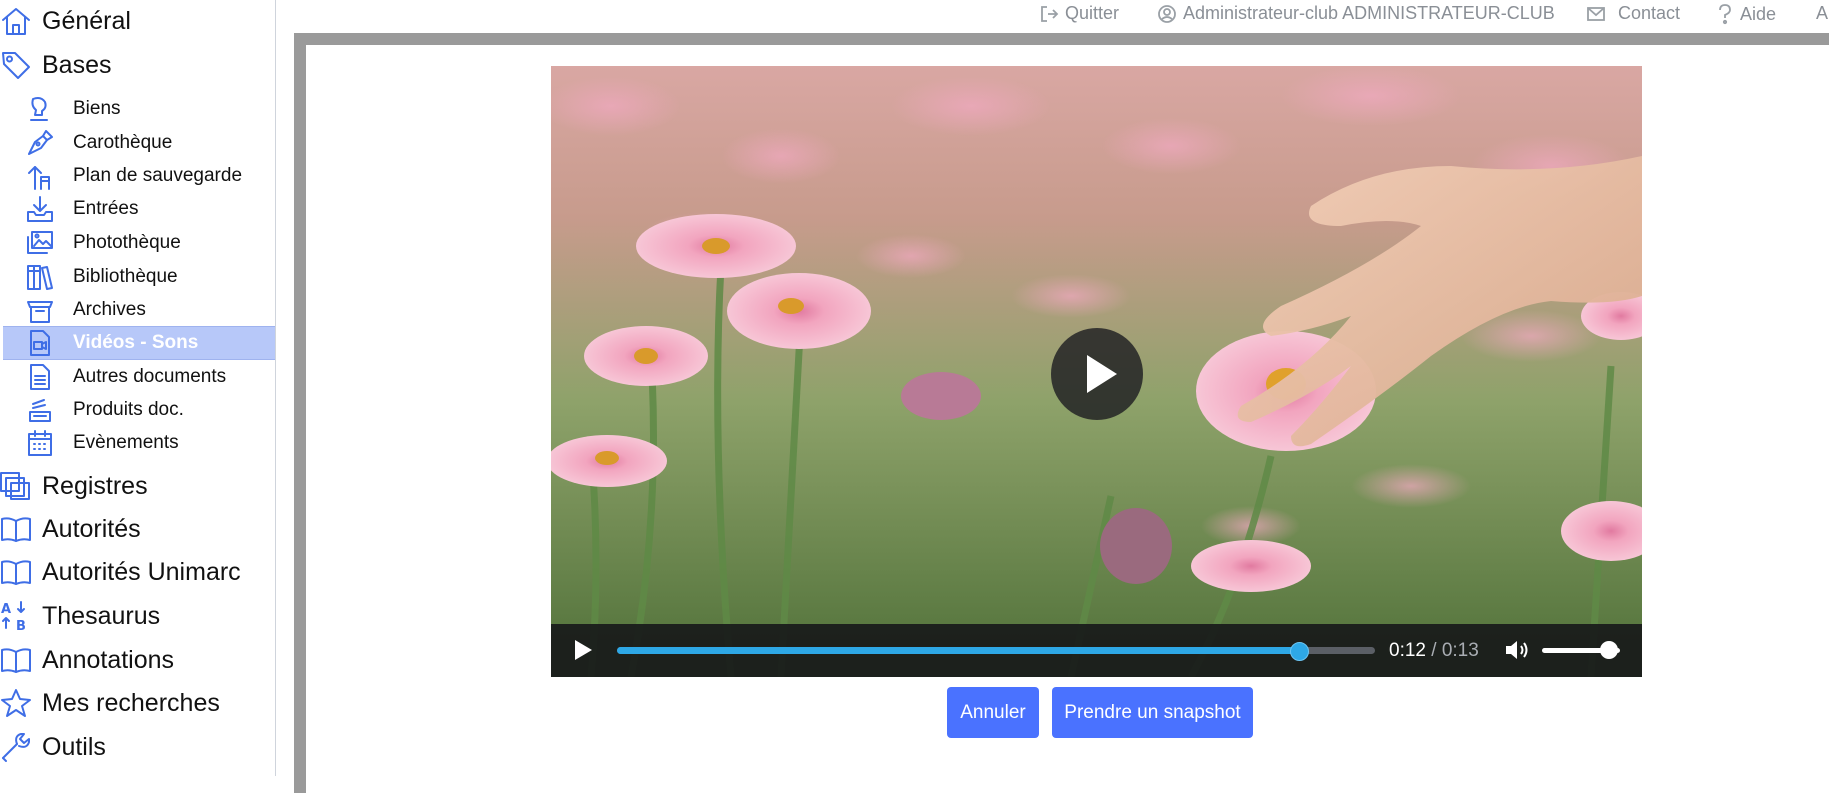 This screenshot has height=793, width=1829. What do you see at coordinates (91, 528) in the screenshot?
I see `nav-label: Autorités` at bounding box center [91, 528].